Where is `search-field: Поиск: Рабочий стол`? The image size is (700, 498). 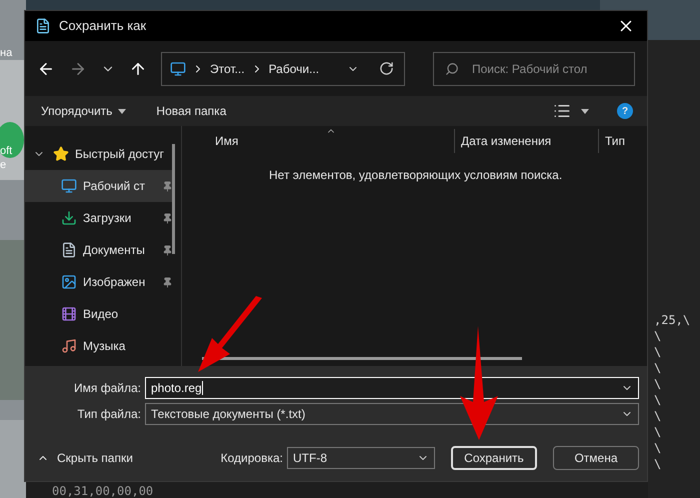 search-field: Поиск: Рабочий стол is located at coordinates (534, 69).